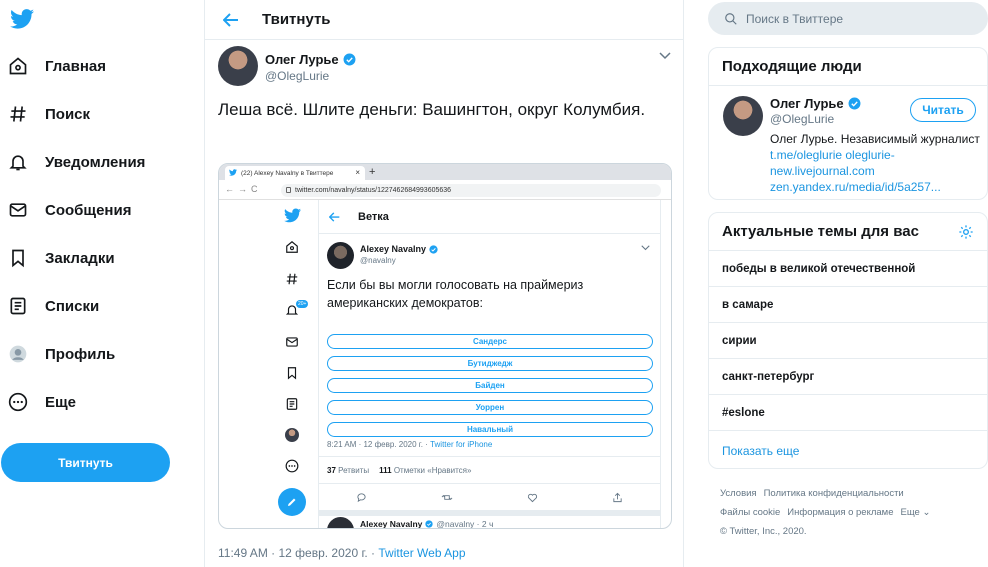  Describe the element at coordinates (848, 18) in the screenshot. I see `search-input: Поиск в Твиттере` at that location.